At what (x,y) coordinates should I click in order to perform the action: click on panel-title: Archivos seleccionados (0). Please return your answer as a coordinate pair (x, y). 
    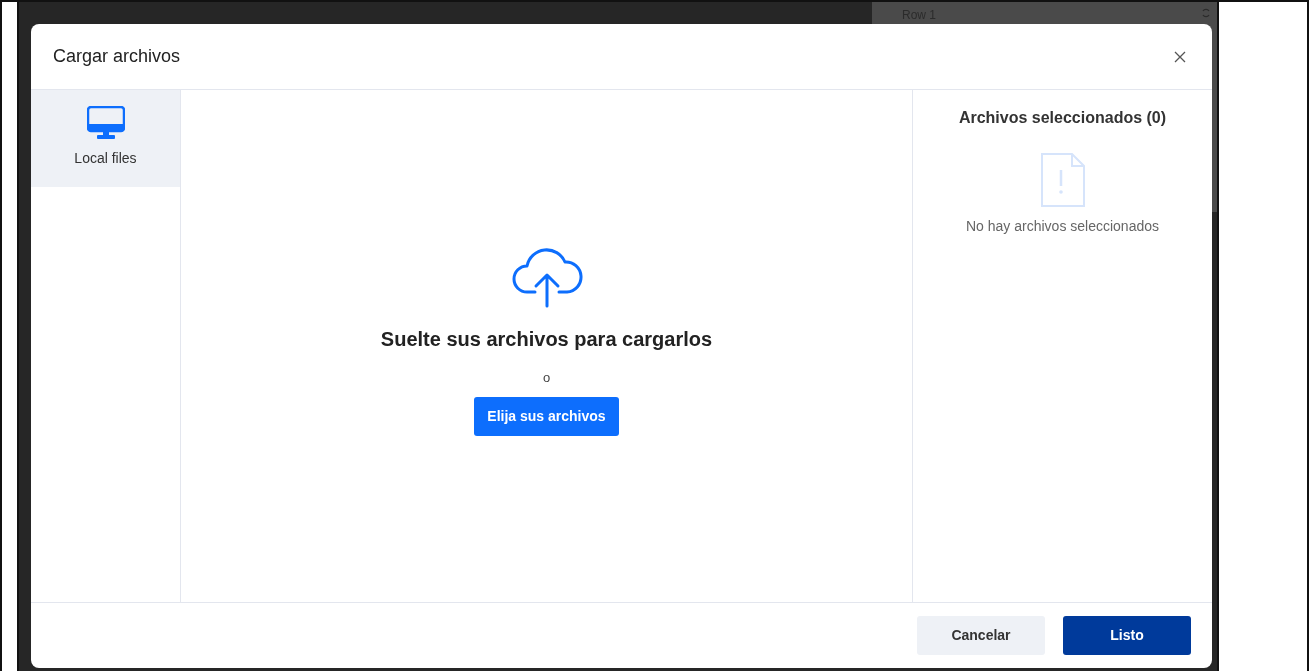
    Looking at the image, I should click on (1062, 118).